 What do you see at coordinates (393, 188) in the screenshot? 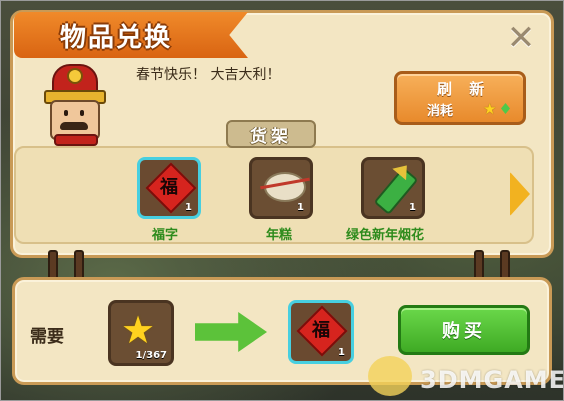
I see `shelf-item-firework: 1` at bounding box center [393, 188].